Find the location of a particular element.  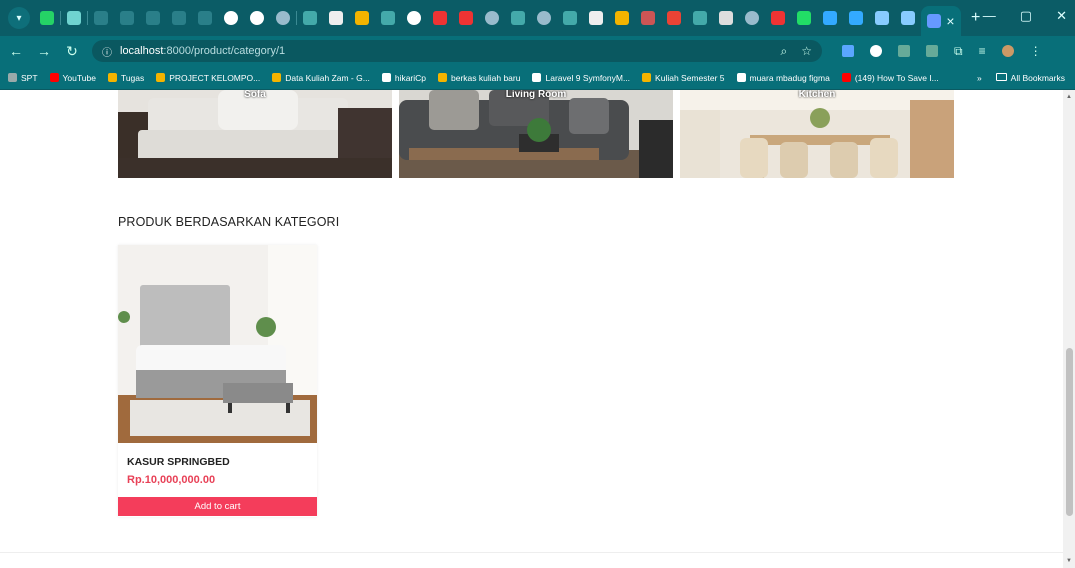

more-bookmarks-button: » is located at coordinates (979, 78).